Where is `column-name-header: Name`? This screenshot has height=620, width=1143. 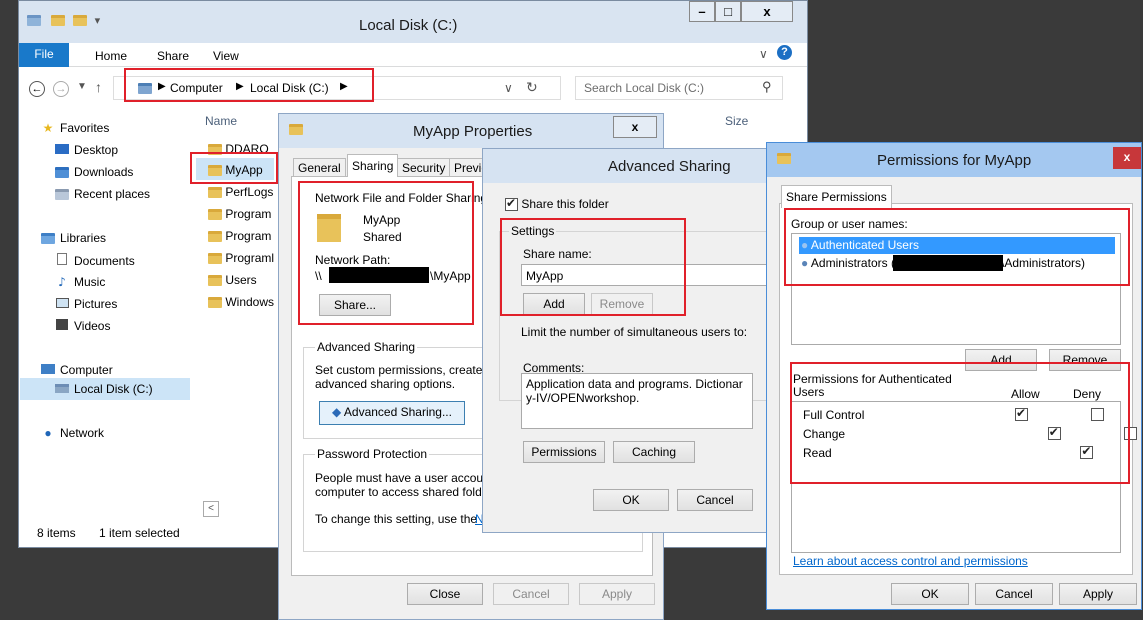
column-name-header: Name is located at coordinates (221, 121).